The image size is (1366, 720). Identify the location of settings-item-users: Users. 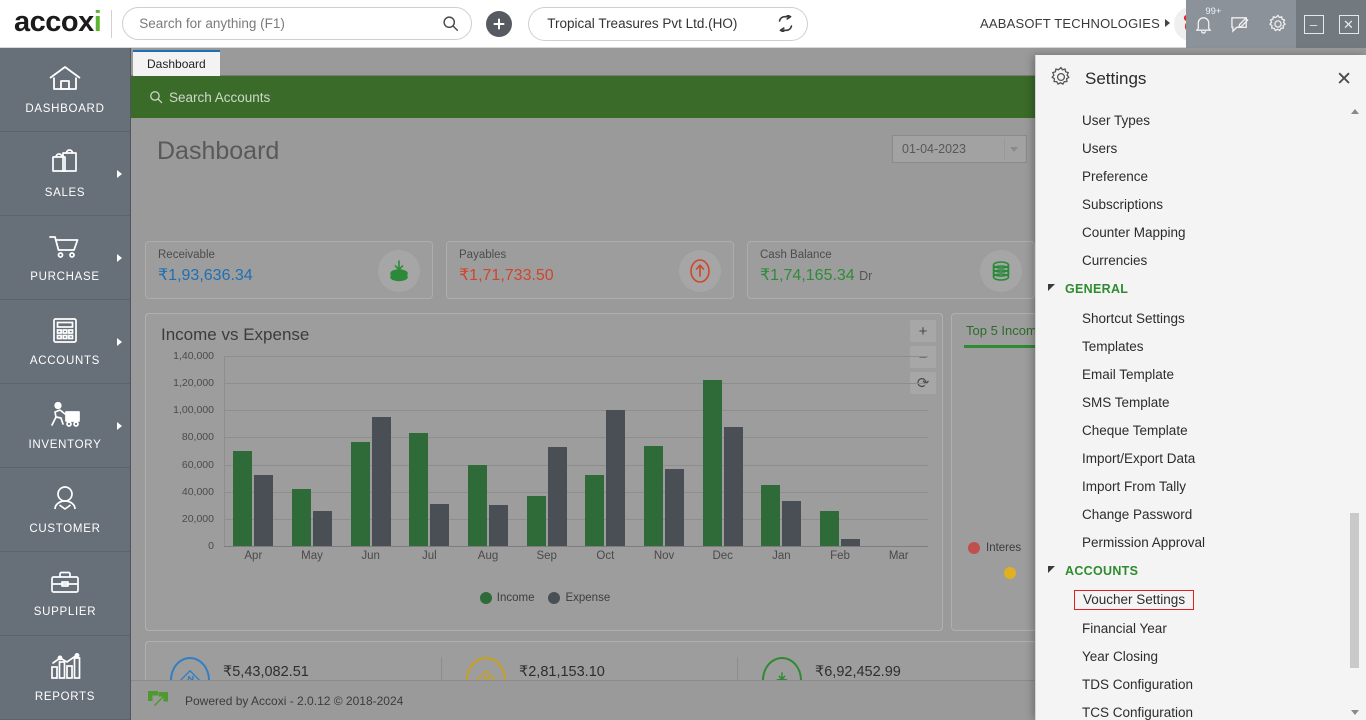
(1201, 148).